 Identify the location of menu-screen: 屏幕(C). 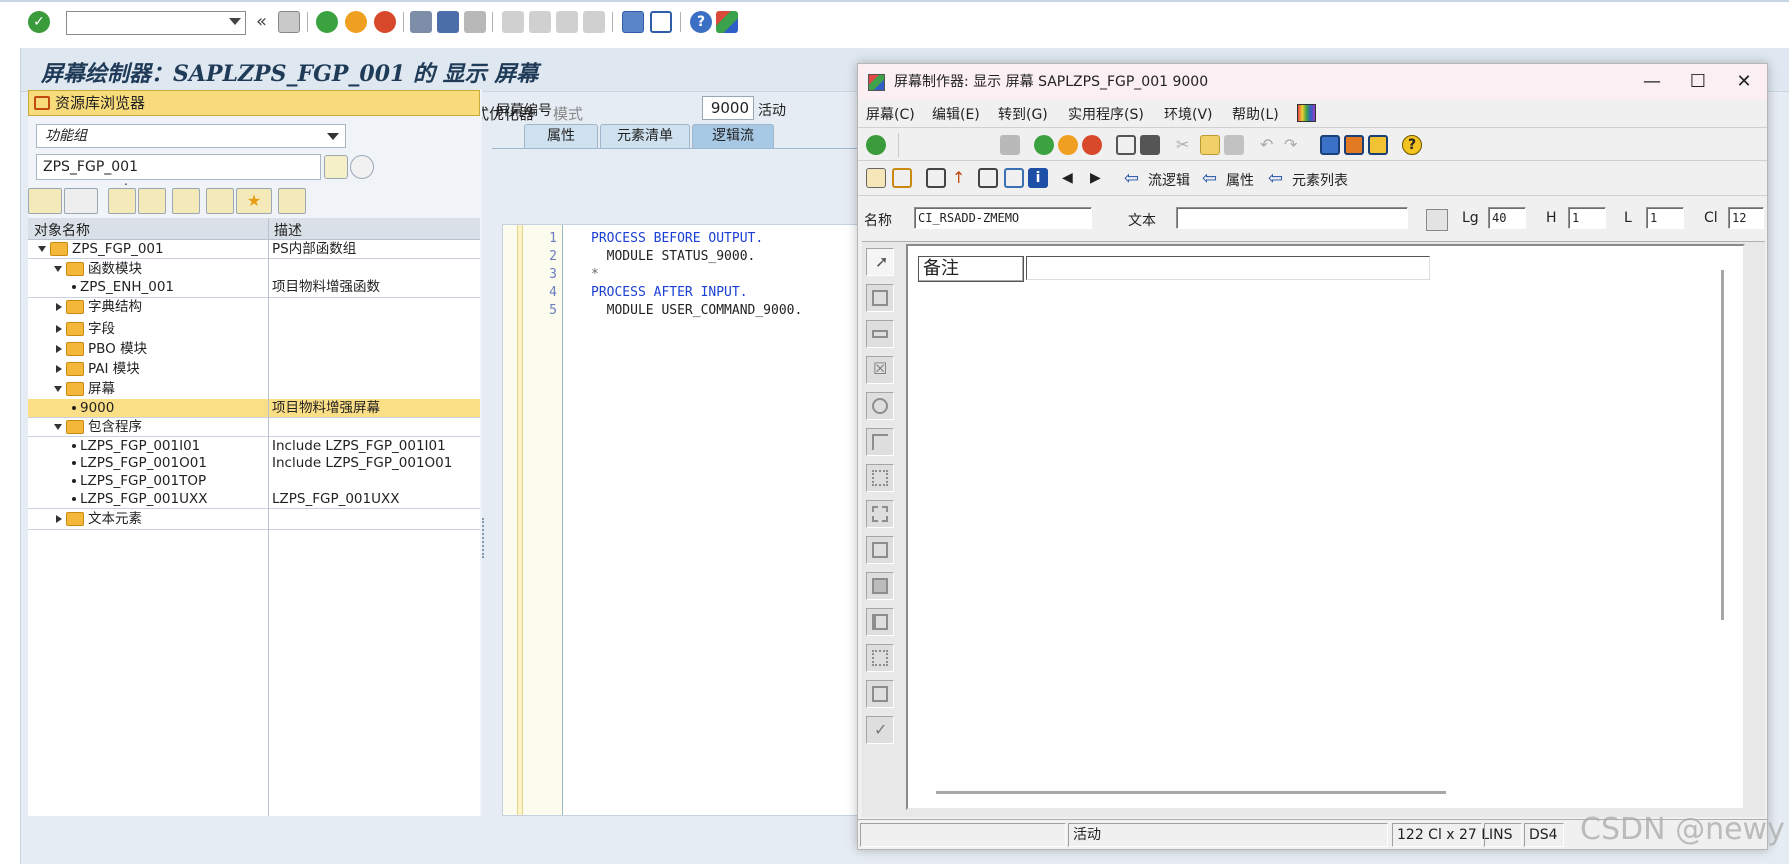
(890, 114).